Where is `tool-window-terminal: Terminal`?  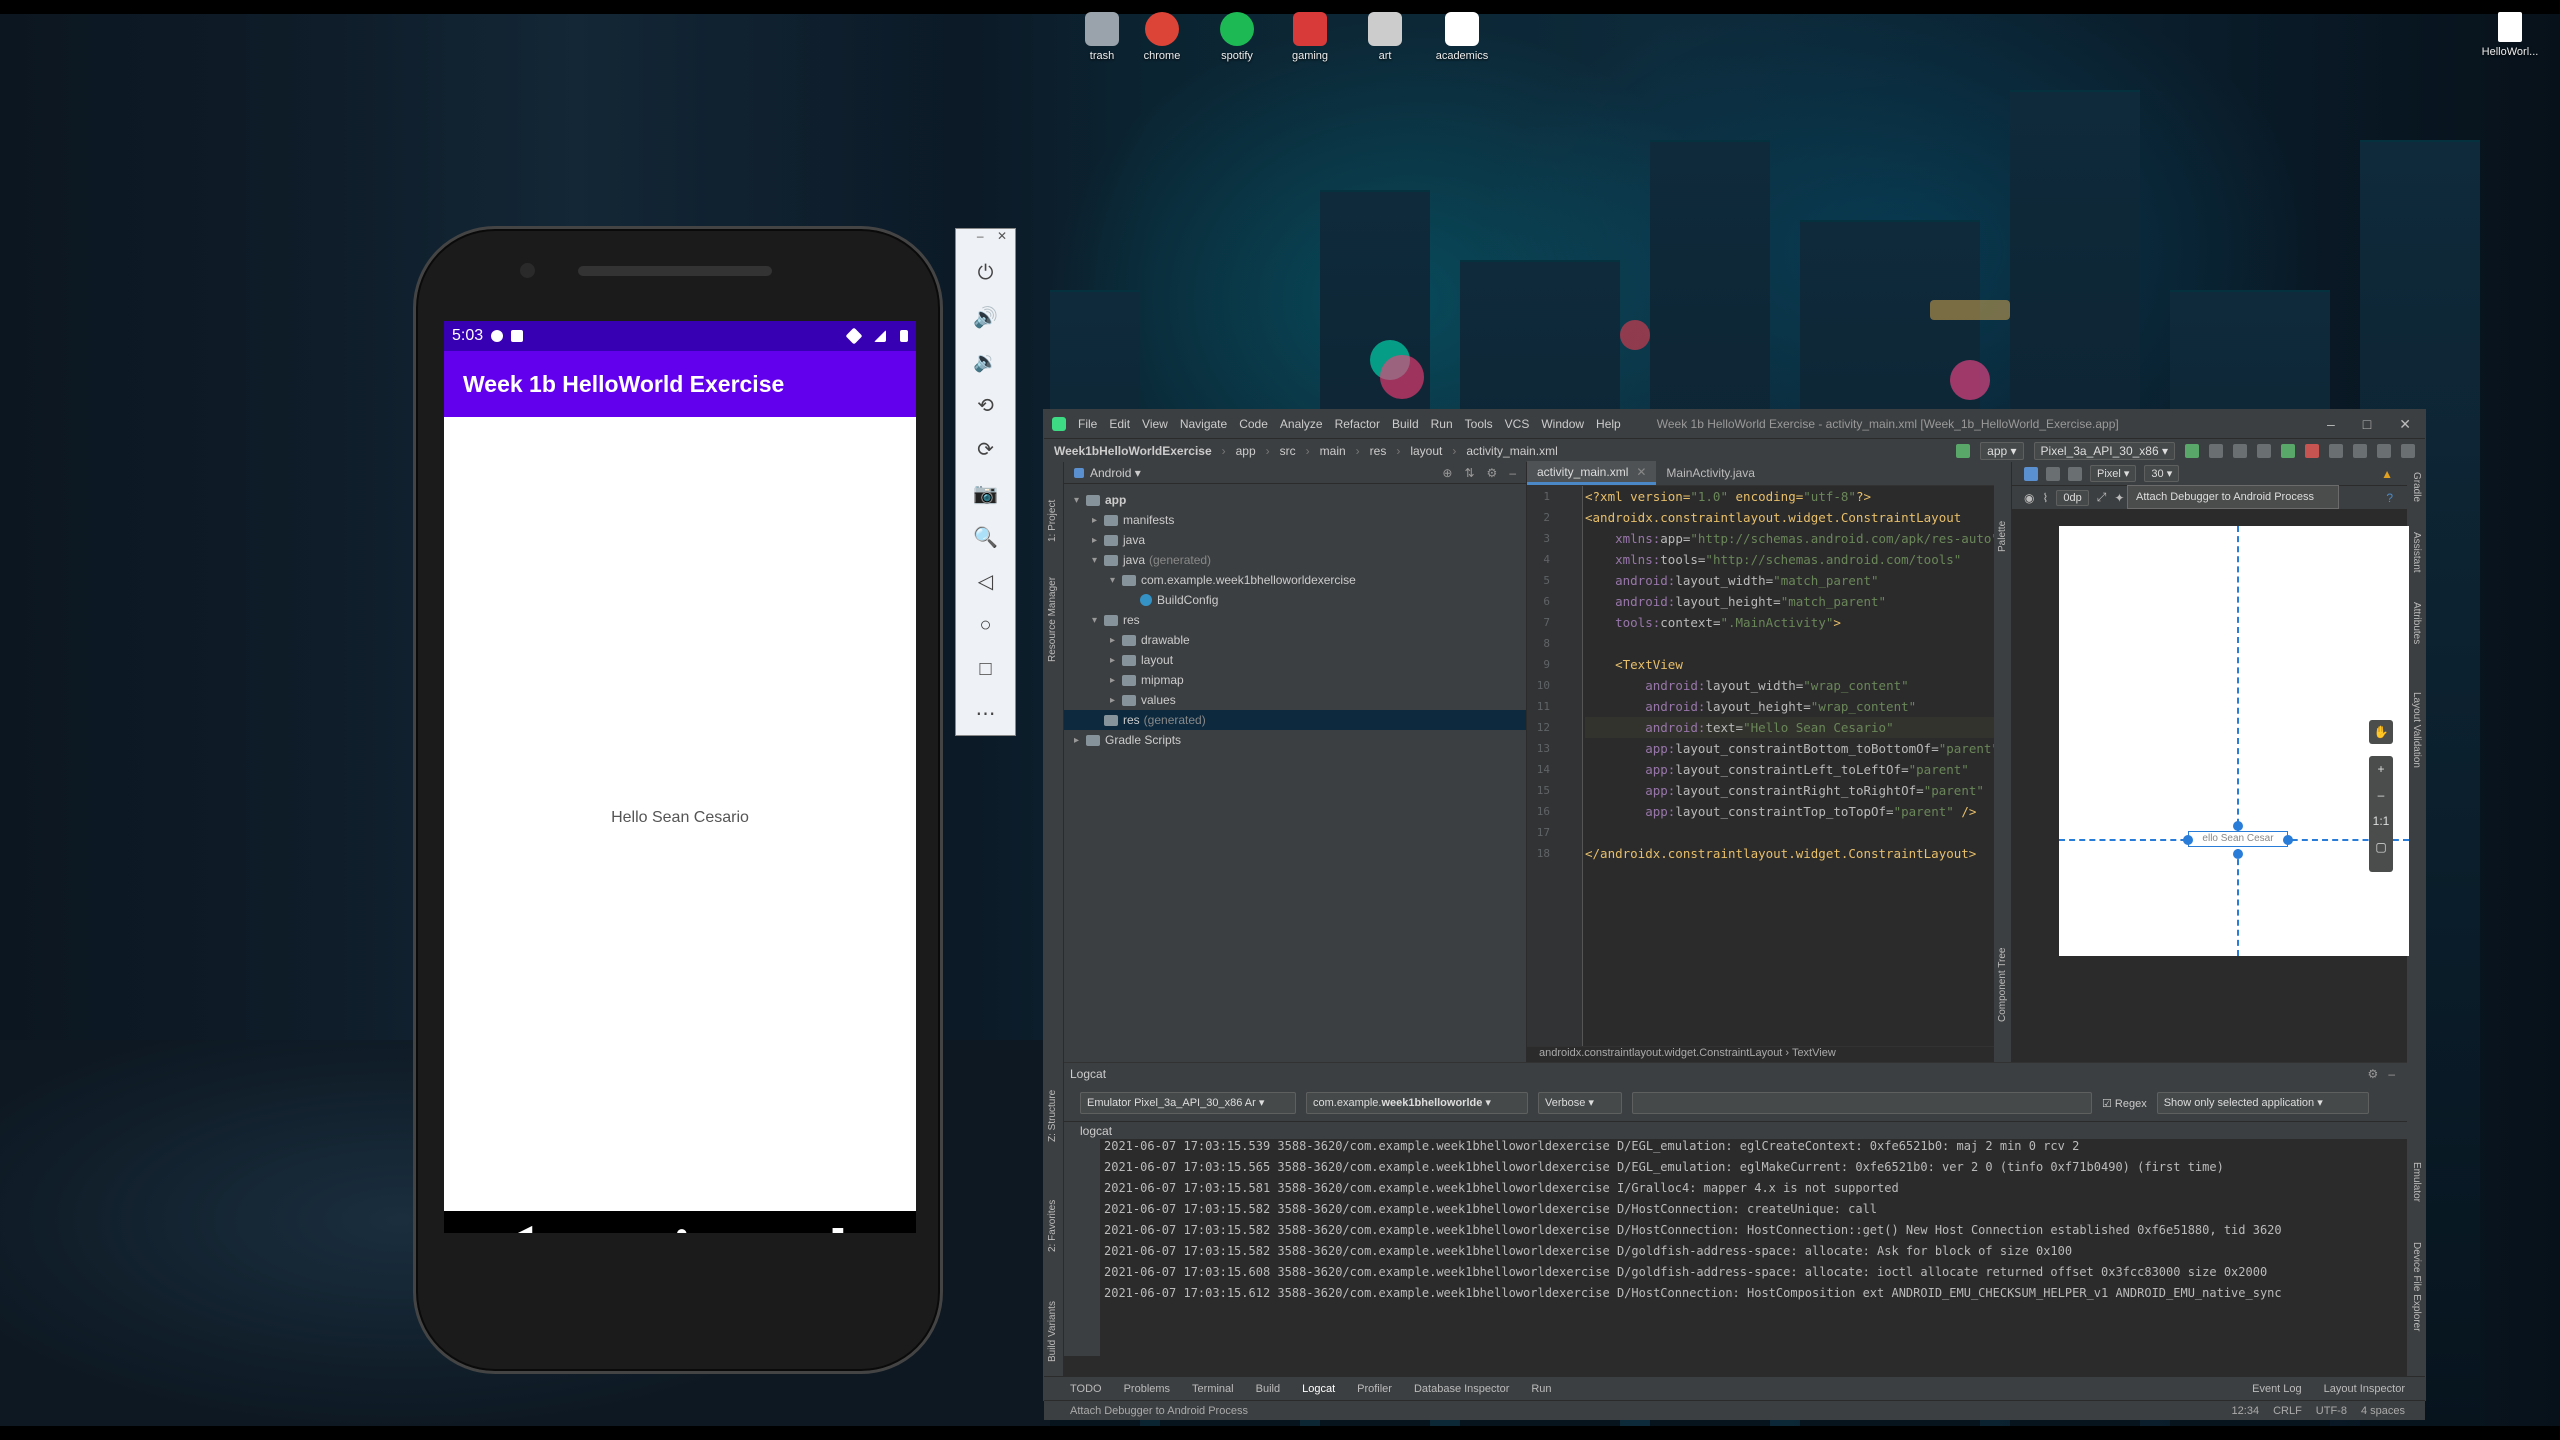 tool-window-terminal: Terminal is located at coordinates (1213, 1389).